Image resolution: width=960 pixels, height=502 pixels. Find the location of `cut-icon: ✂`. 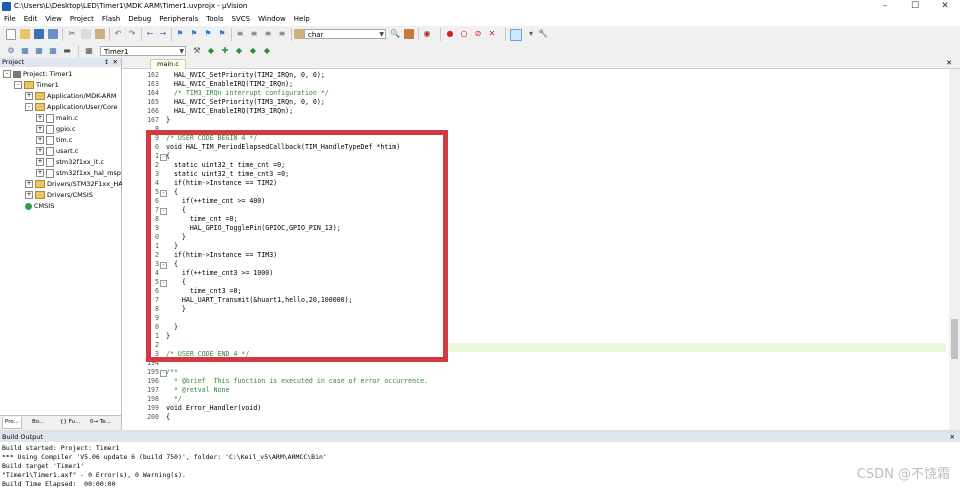

cut-icon: ✂ is located at coordinates (72, 34).